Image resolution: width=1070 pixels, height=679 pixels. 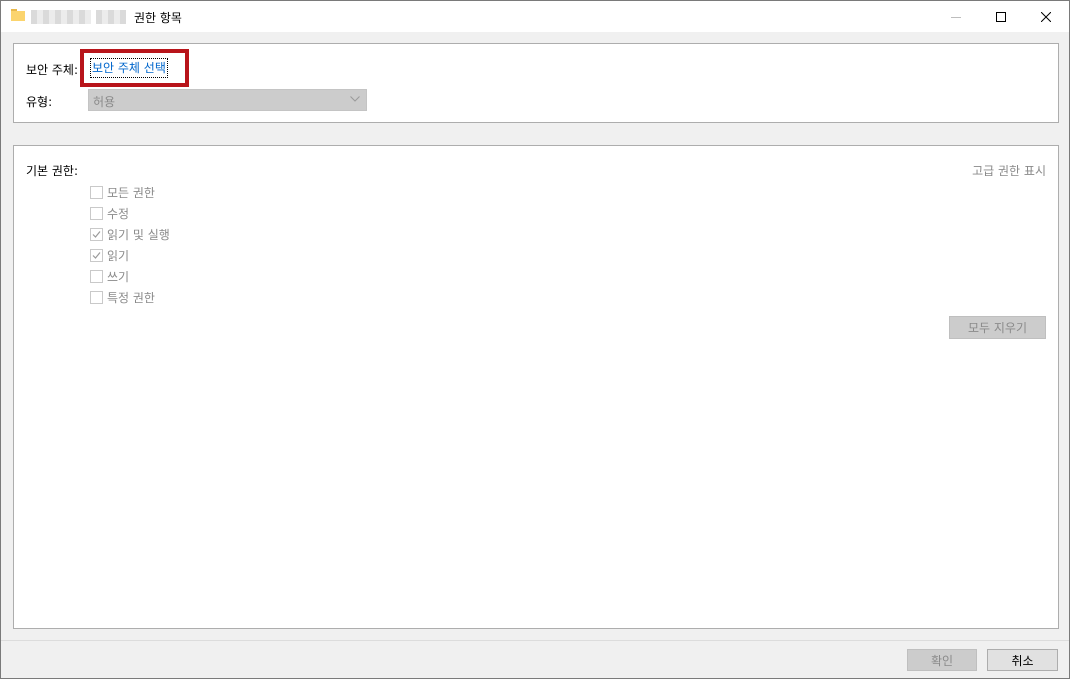 What do you see at coordinates (39, 102) in the screenshot?
I see `type-label: 유형:` at bounding box center [39, 102].